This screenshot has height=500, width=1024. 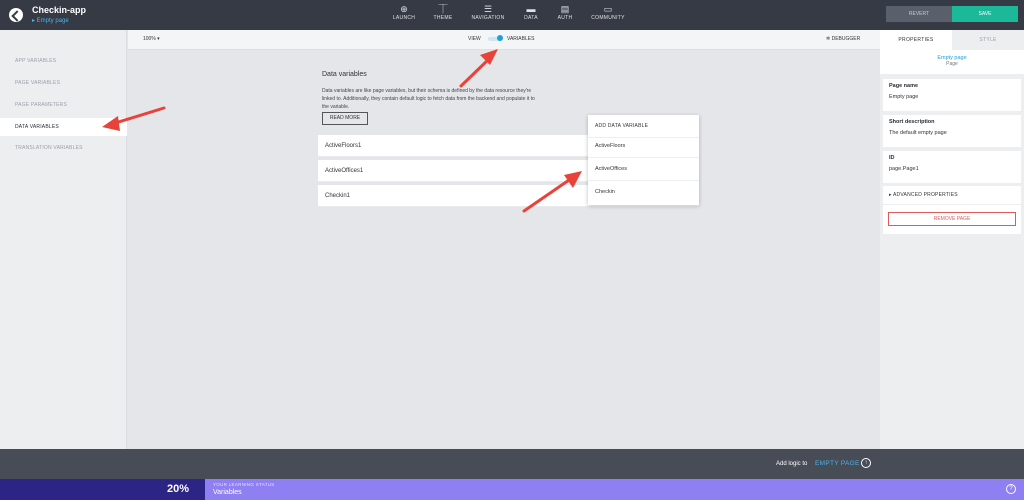 I want to click on context-page-link: Empty page, so click(x=952, y=55).